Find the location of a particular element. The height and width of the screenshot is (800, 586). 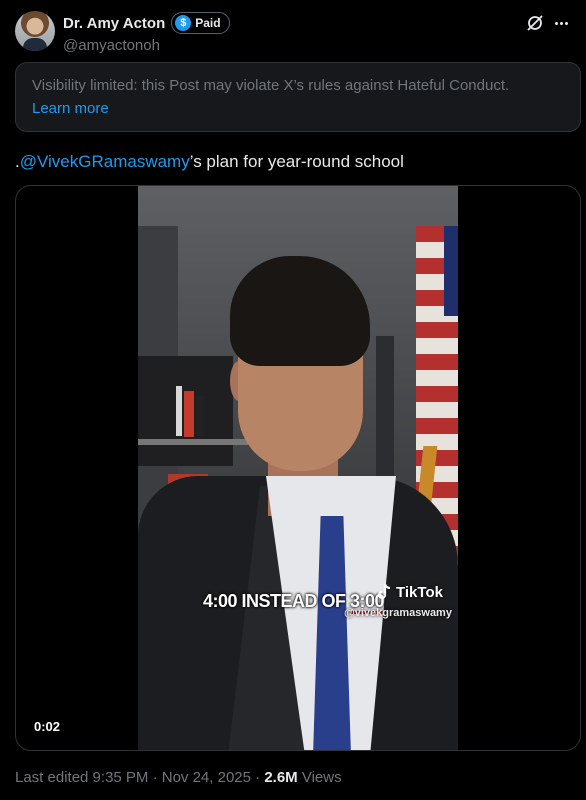

handle: @amyactonoh is located at coordinates (111, 45).